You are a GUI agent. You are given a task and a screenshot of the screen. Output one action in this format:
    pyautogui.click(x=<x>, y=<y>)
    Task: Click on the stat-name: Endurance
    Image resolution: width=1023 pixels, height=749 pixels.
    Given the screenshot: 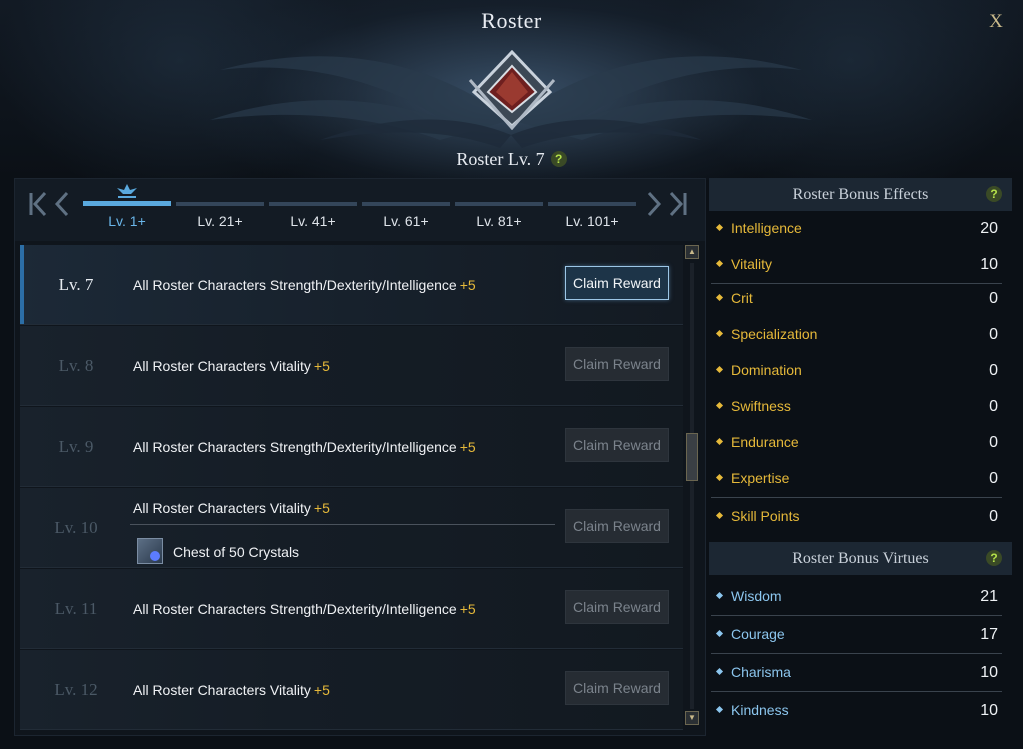 What is the action you would take?
    pyautogui.click(x=765, y=442)
    